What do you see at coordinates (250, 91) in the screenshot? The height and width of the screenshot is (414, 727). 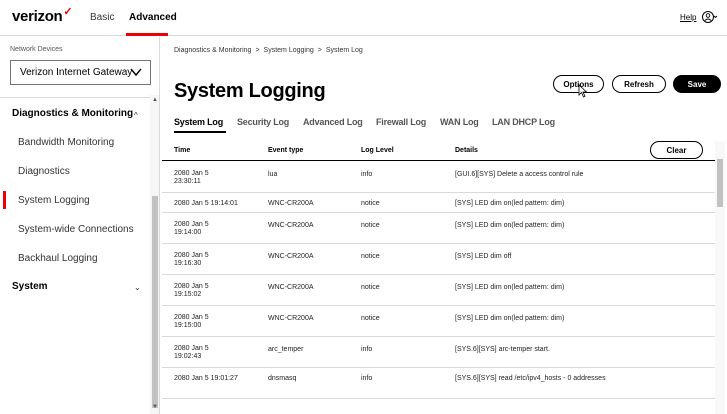 I see `page-title: System Logging` at bounding box center [250, 91].